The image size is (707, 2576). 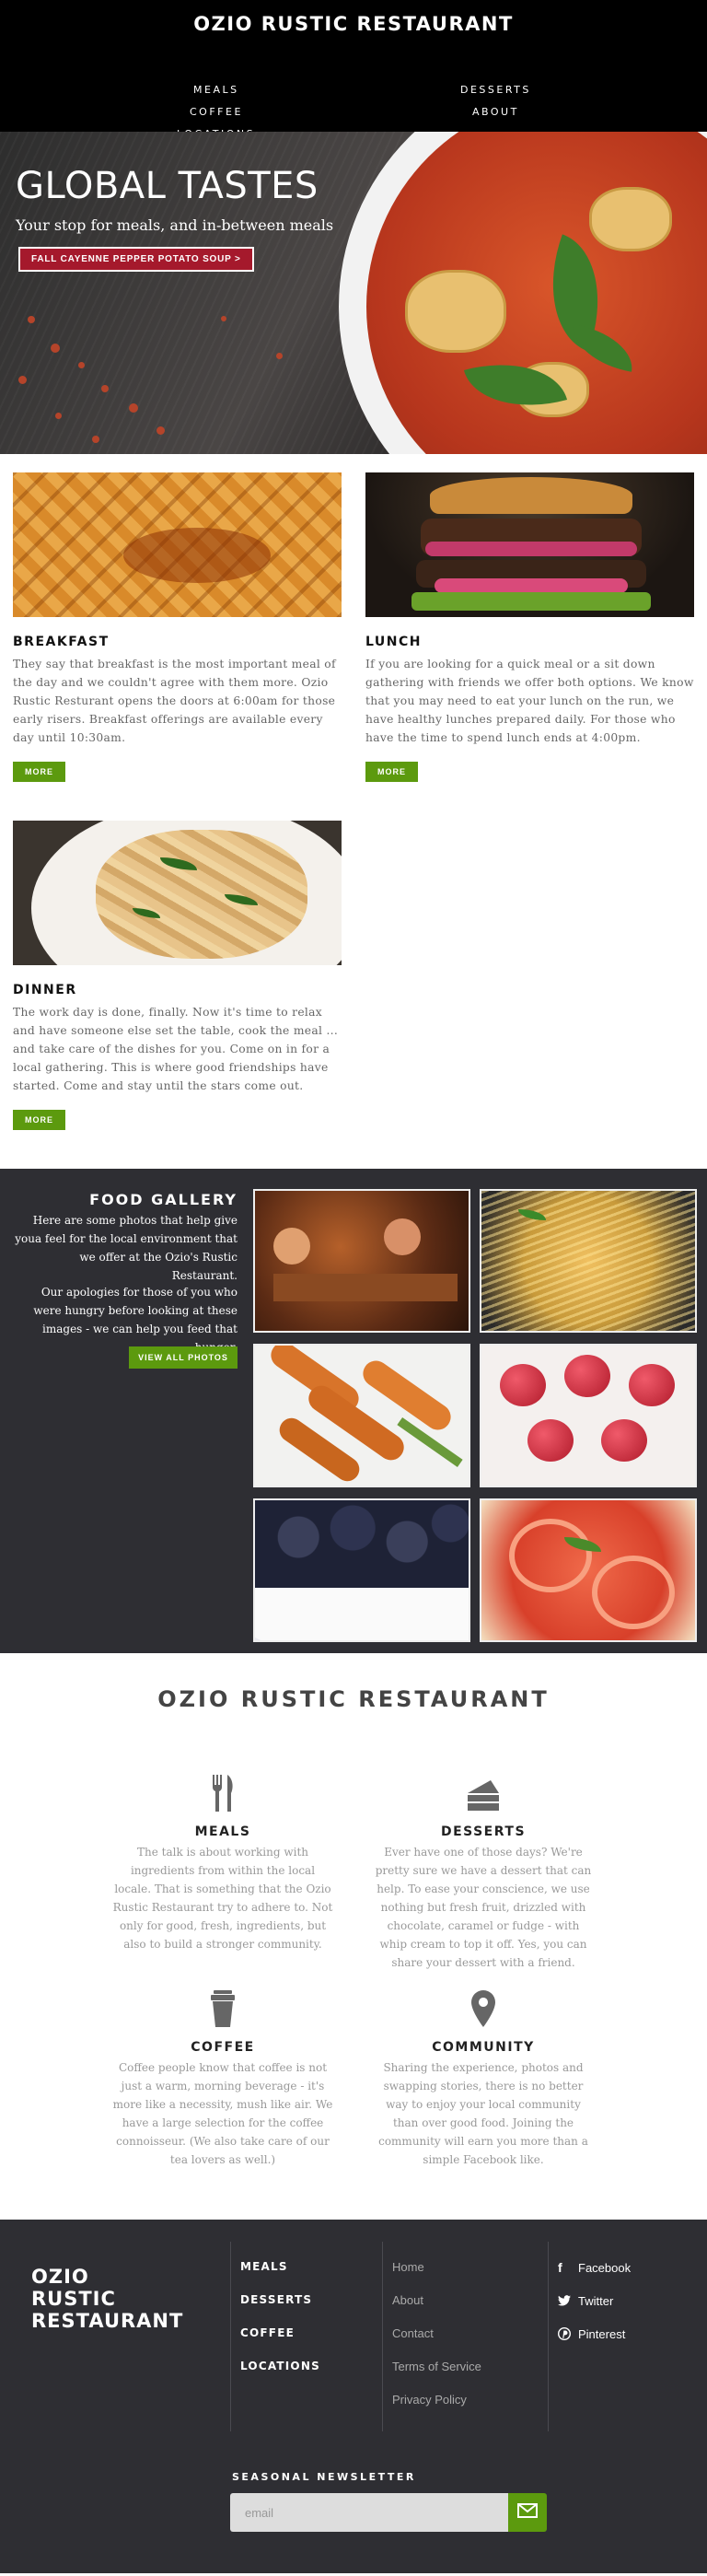 What do you see at coordinates (596, 2301) in the screenshot?
I see `social-label: Twitter` at bounding box center [596, 2301].